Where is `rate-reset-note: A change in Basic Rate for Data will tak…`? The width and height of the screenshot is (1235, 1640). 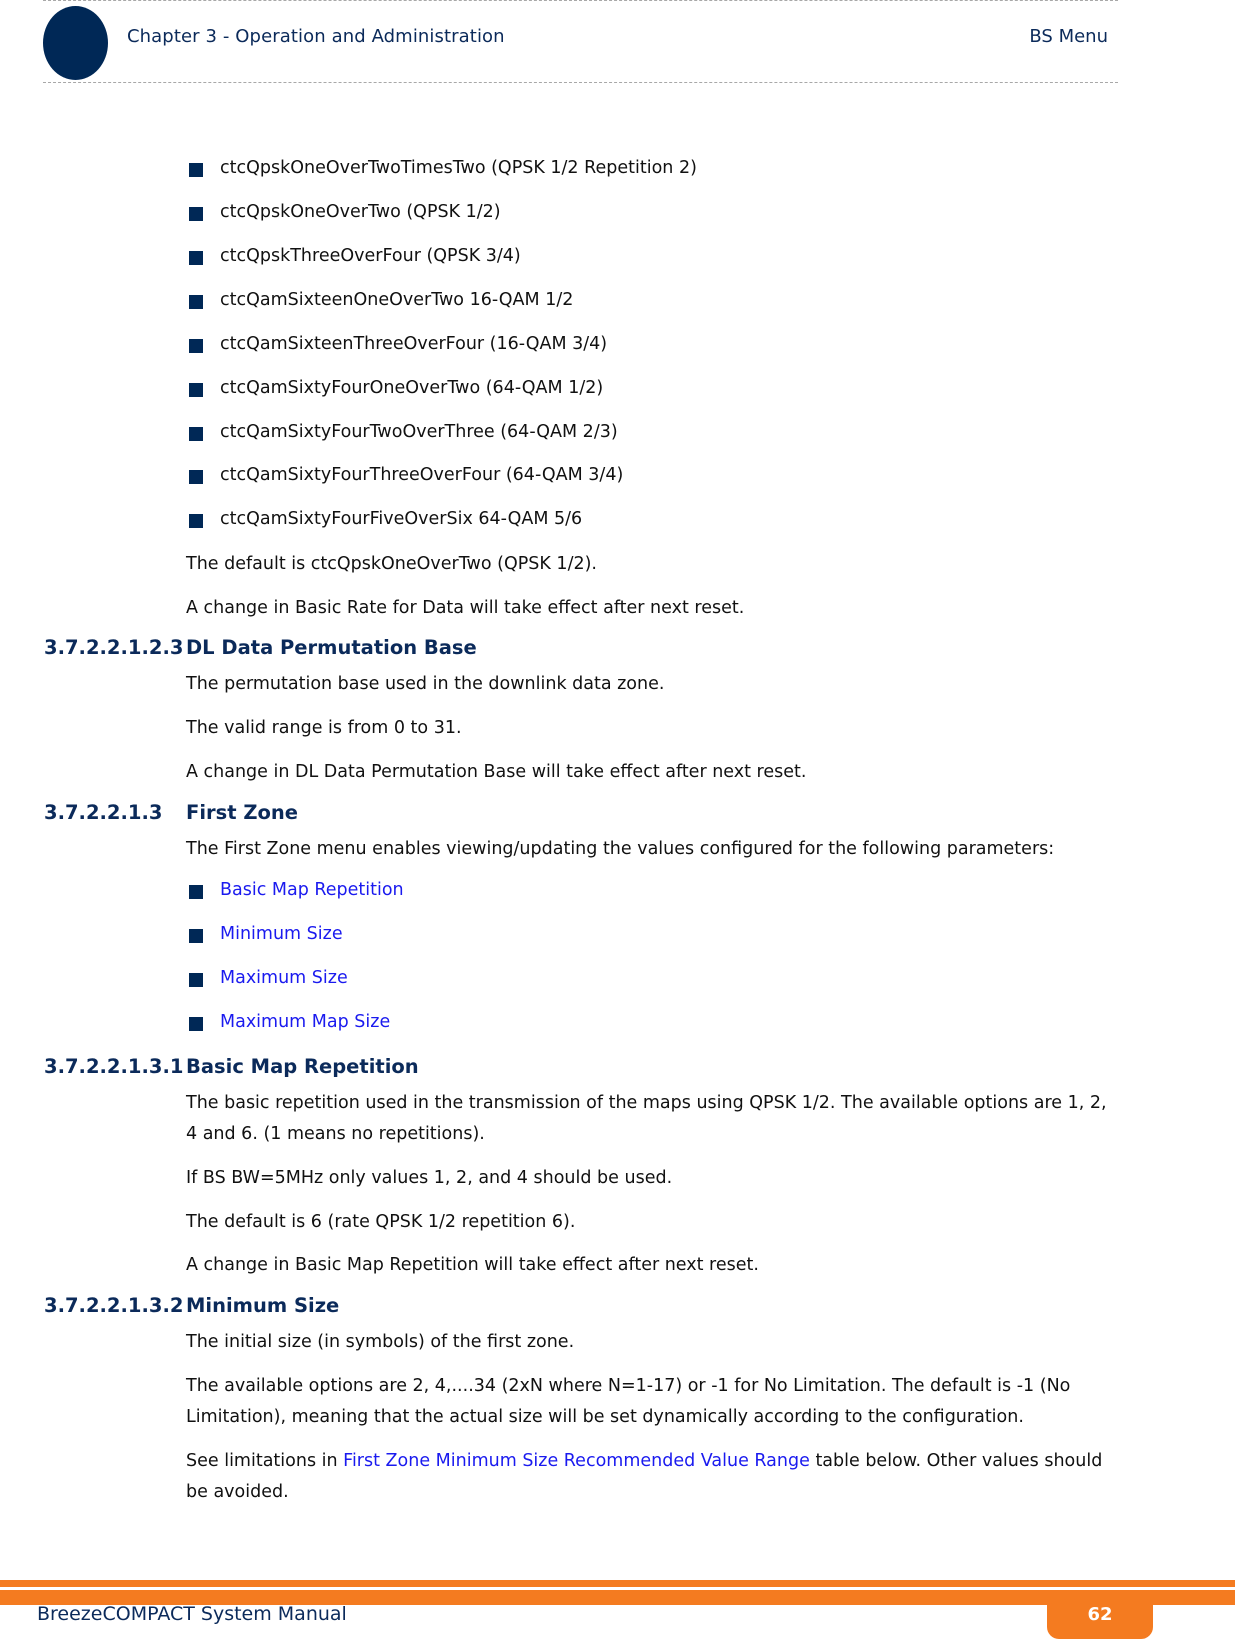
rate-reset-note: A change in Basic Rate for Data will tak… is located at coordinates (465, 608).